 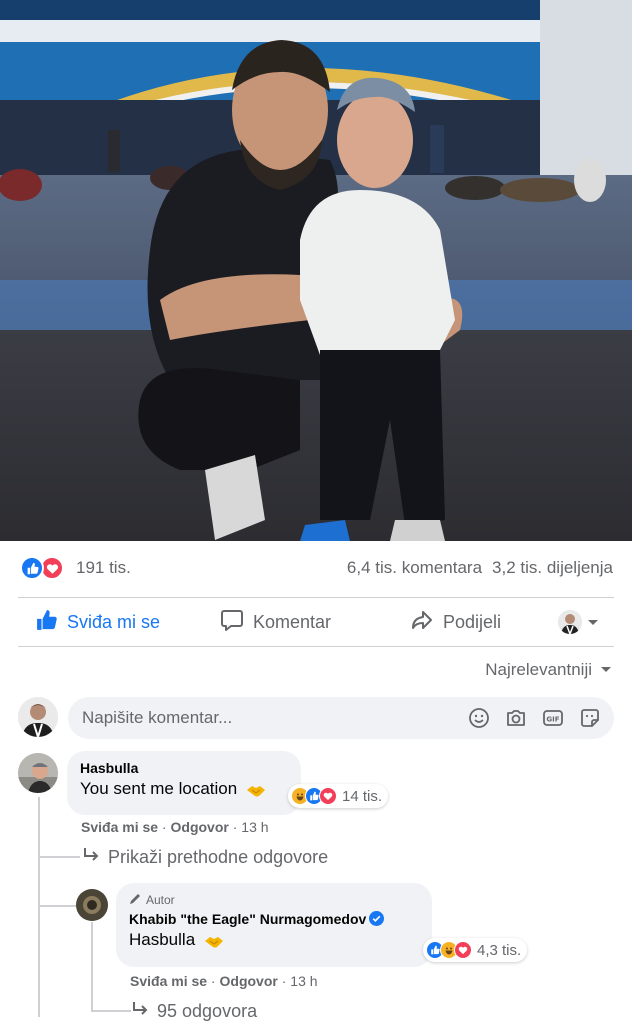 I want to click on post-as-selector, so click(x=578, y=622).